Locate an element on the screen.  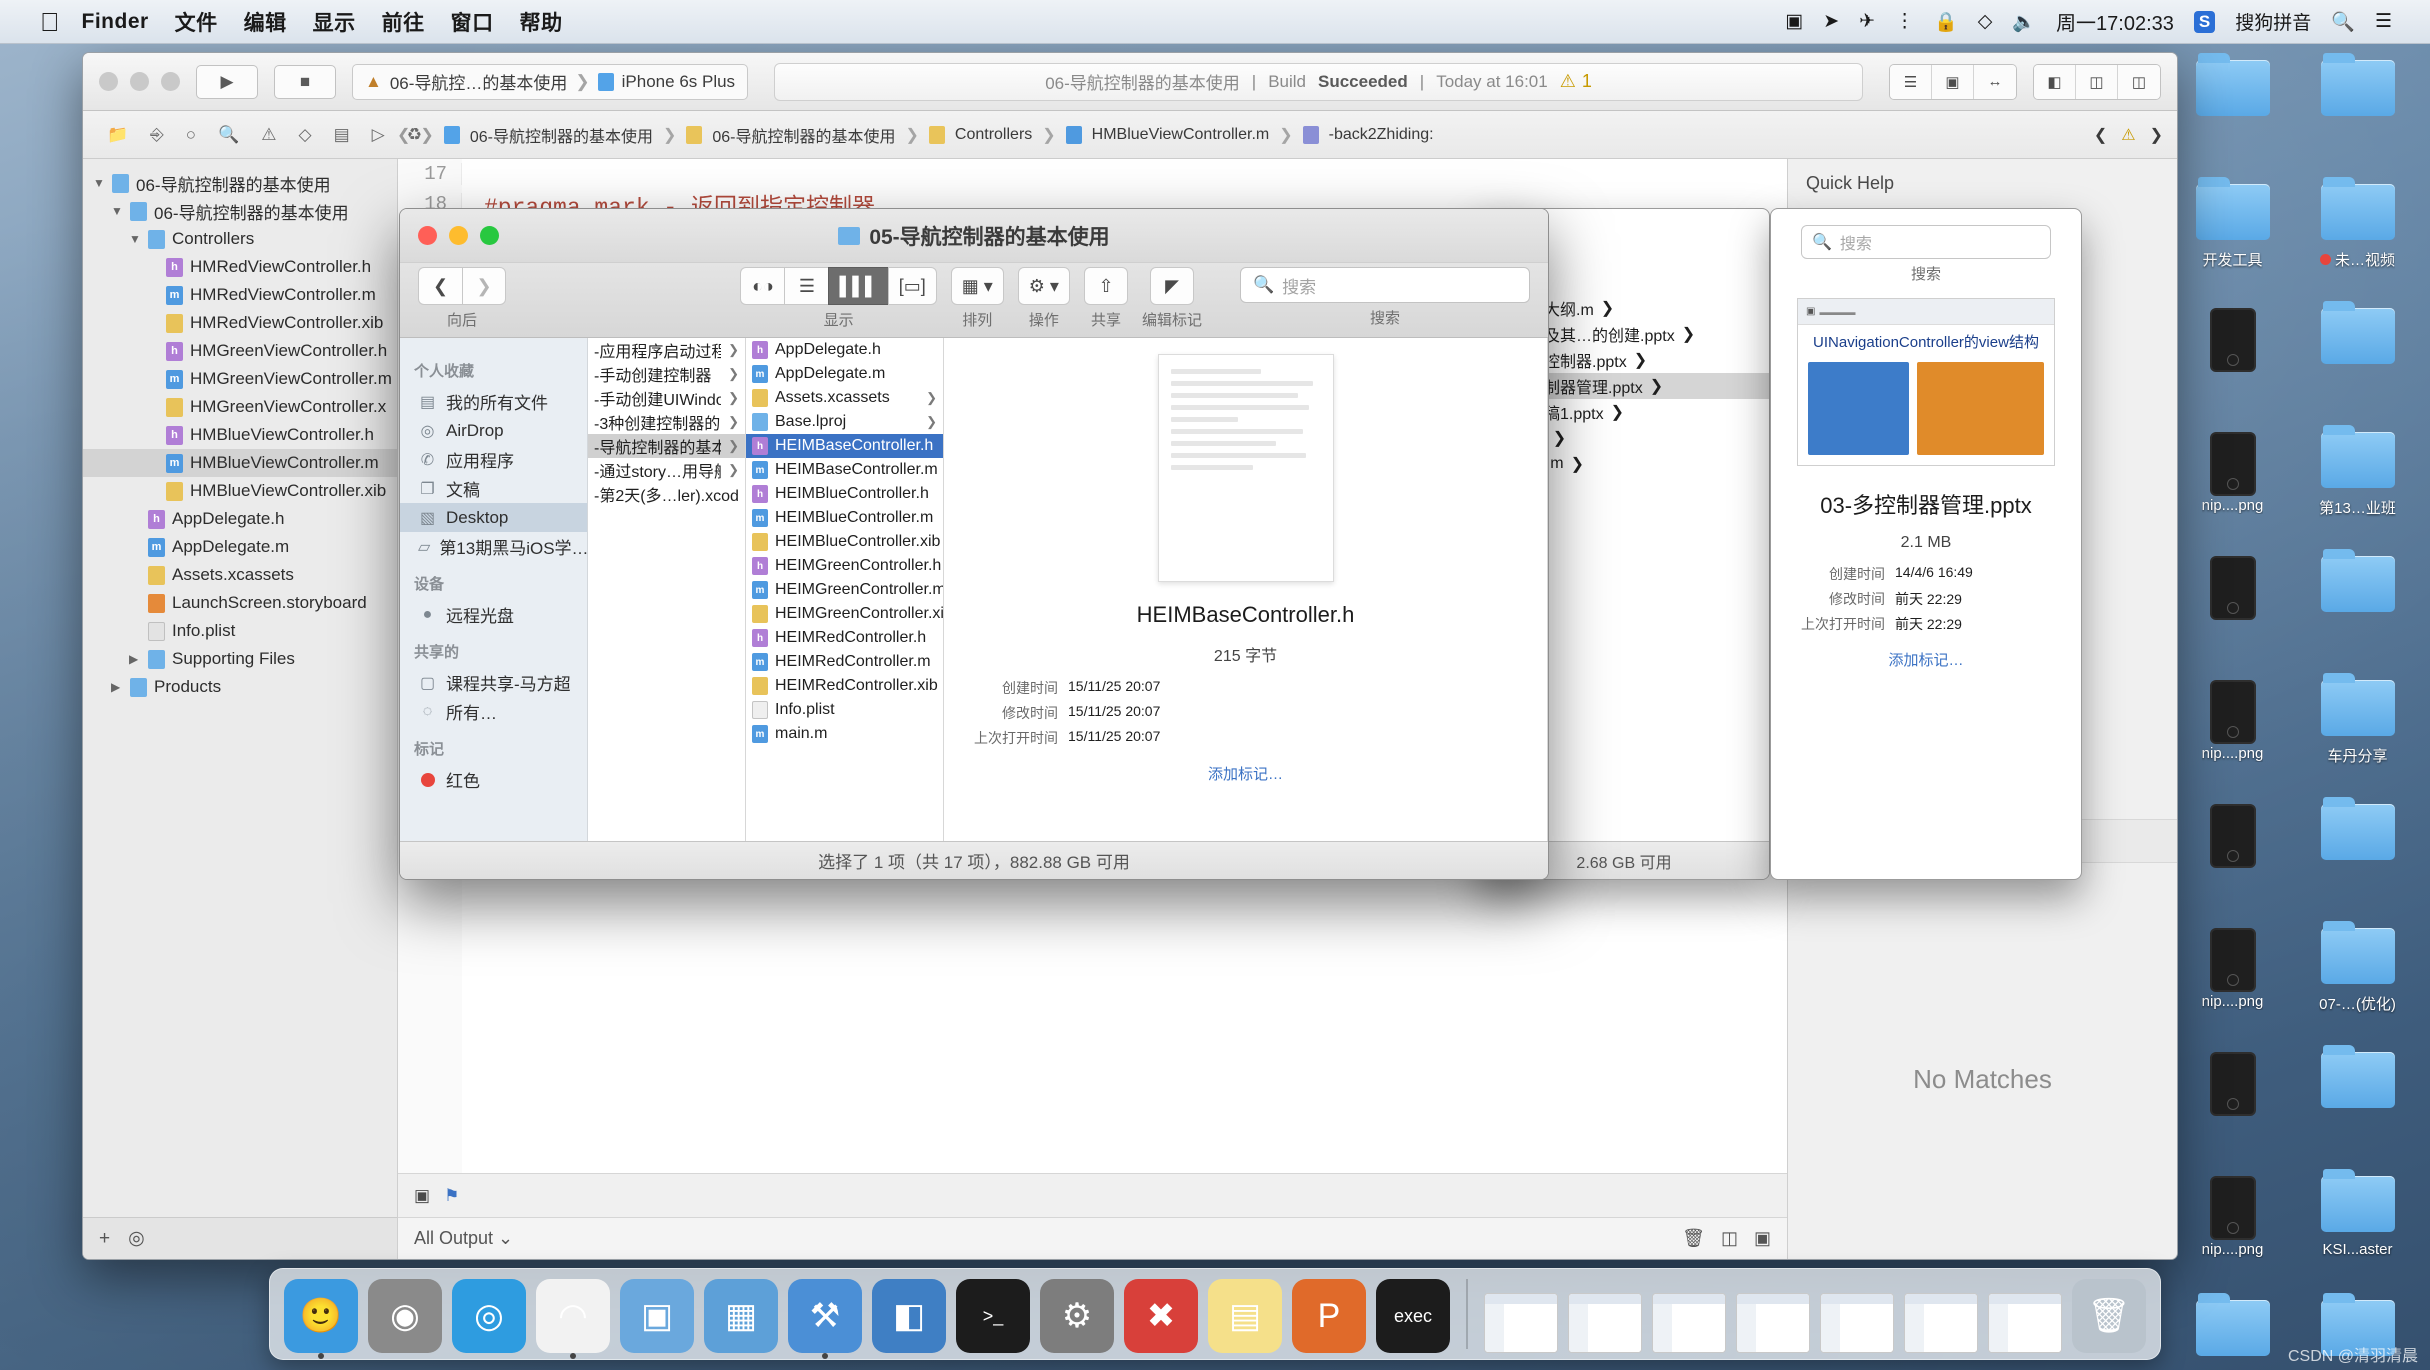
share-icon: ⇧ is located at coordinates (1105, 286).